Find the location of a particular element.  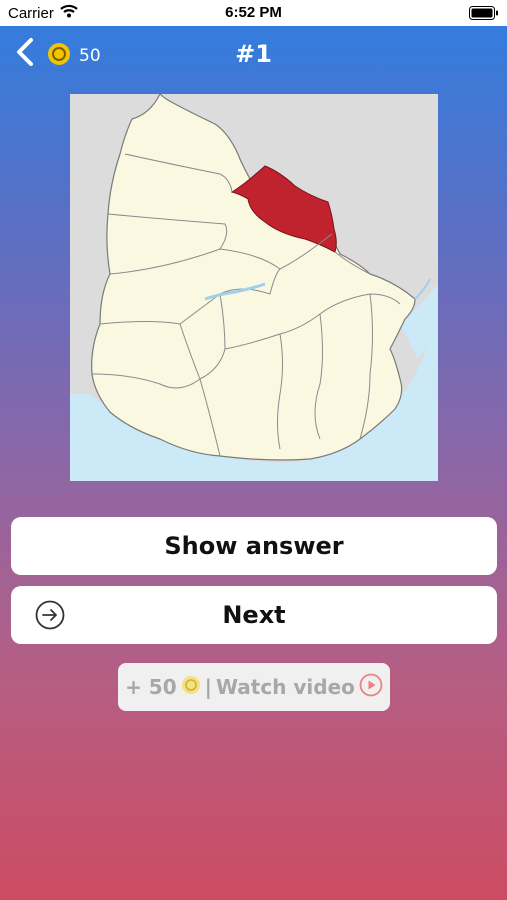

next-button: Next is located at coordinates (254, 615).